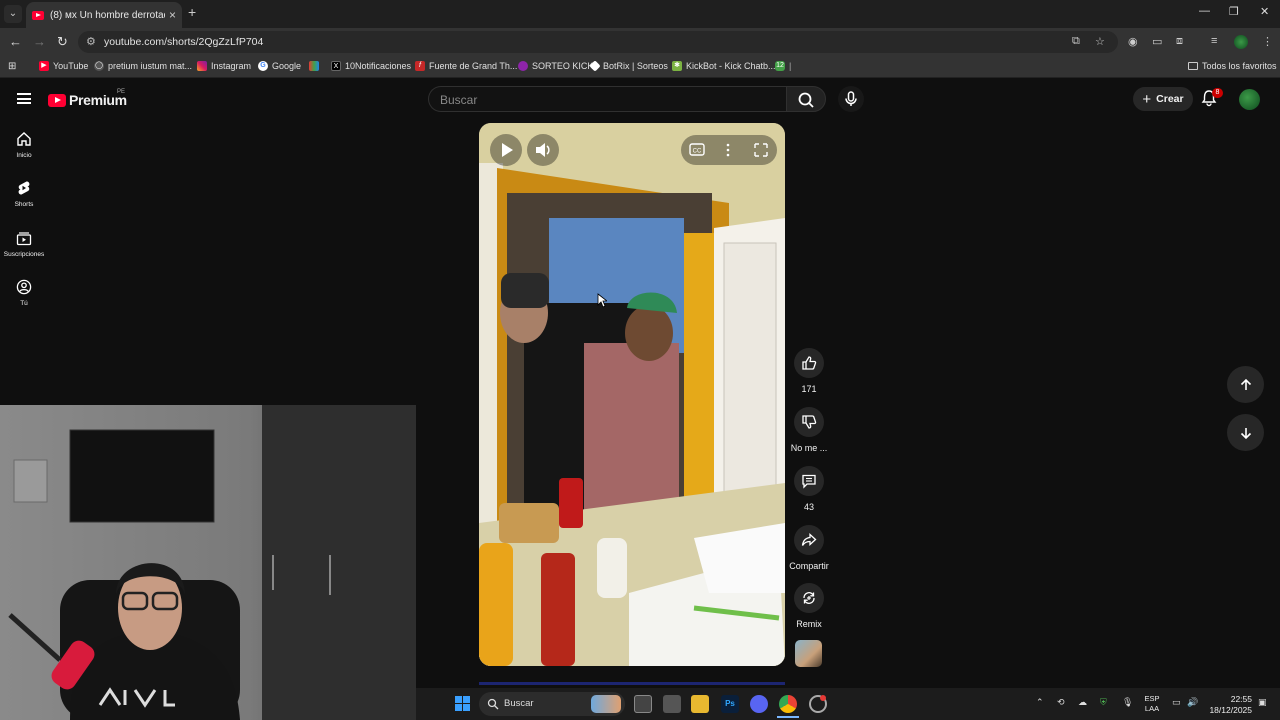 This screenshot has width=1280, height=720. I want to click on create-button: + Crear, so click(1163, 99).